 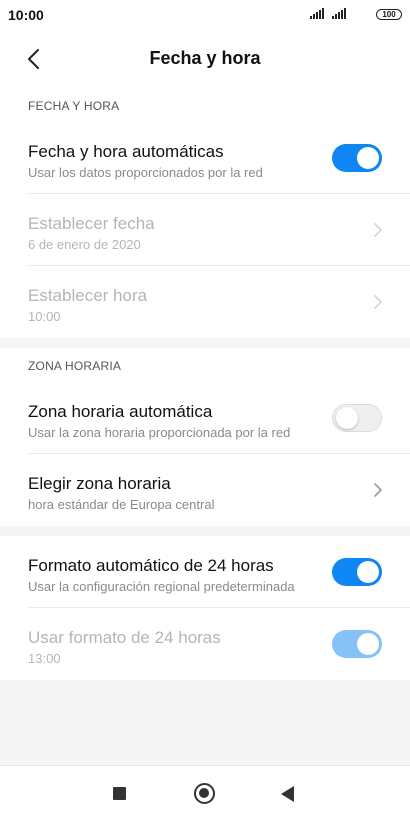 I want to click on auto-24h-toggle, so click(x=357, y=572).